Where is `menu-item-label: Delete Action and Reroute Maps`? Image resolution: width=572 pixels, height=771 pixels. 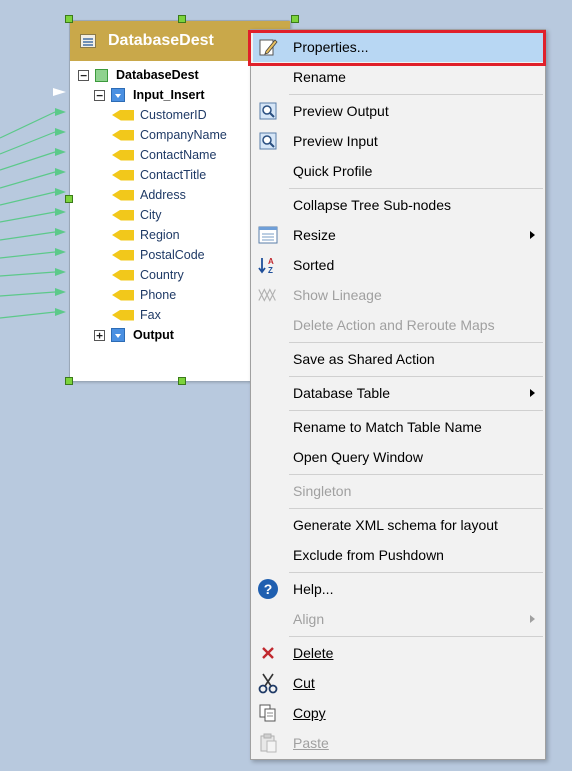 menu-item-label: Delete Action and Reroute Maps is located at coordinates (394, 325).